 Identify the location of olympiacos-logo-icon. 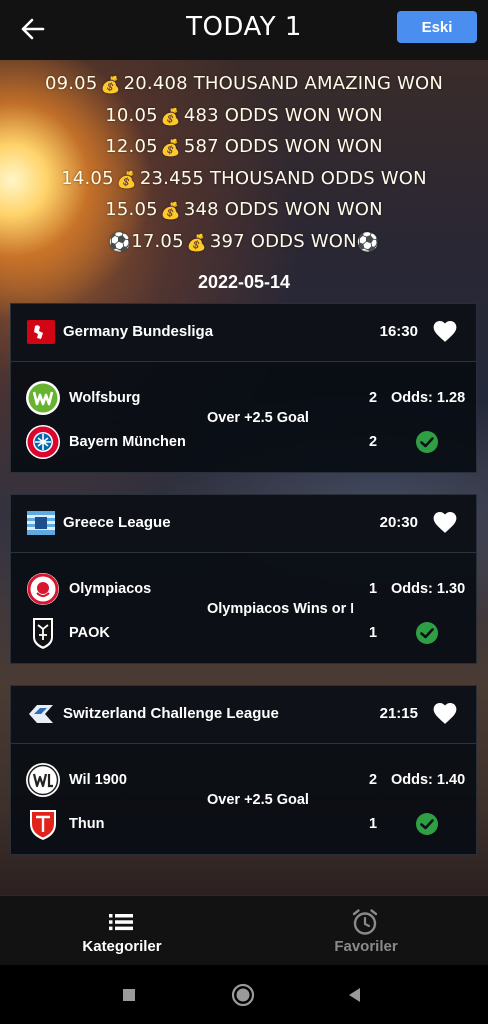
(43, 589).